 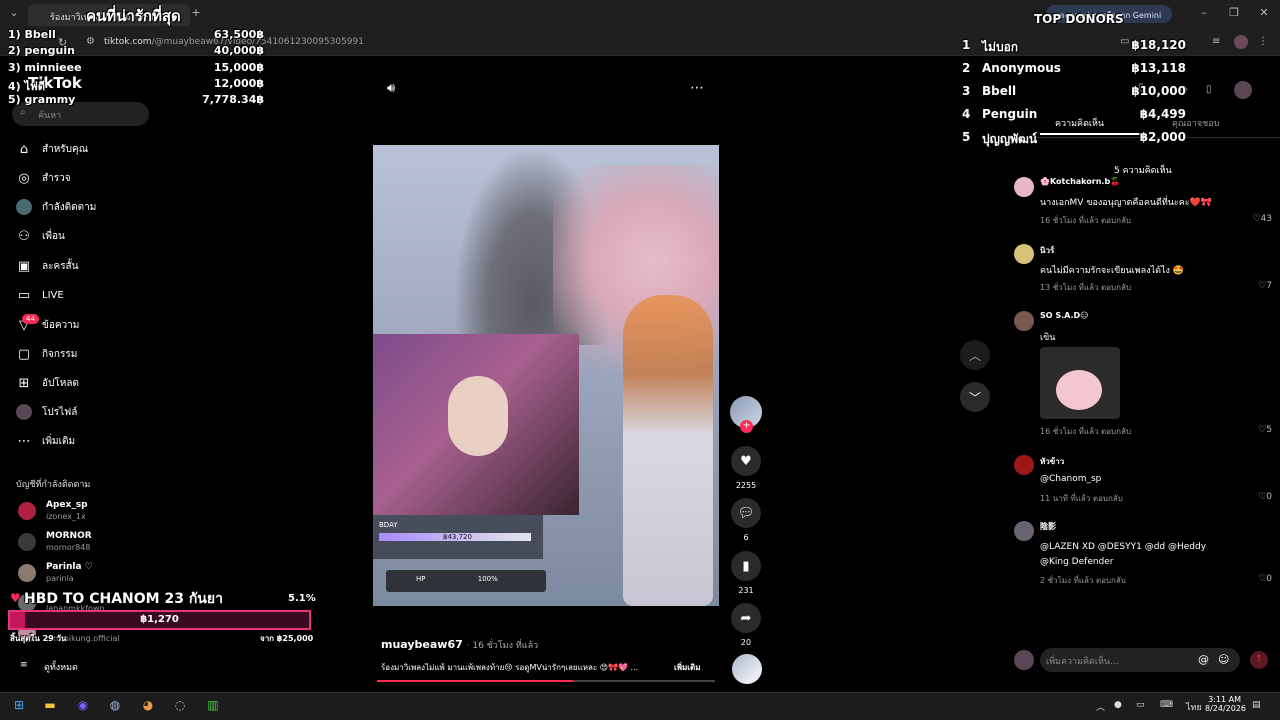 I want to click on comment-like: ♡43, so click(x=1262, y=219).